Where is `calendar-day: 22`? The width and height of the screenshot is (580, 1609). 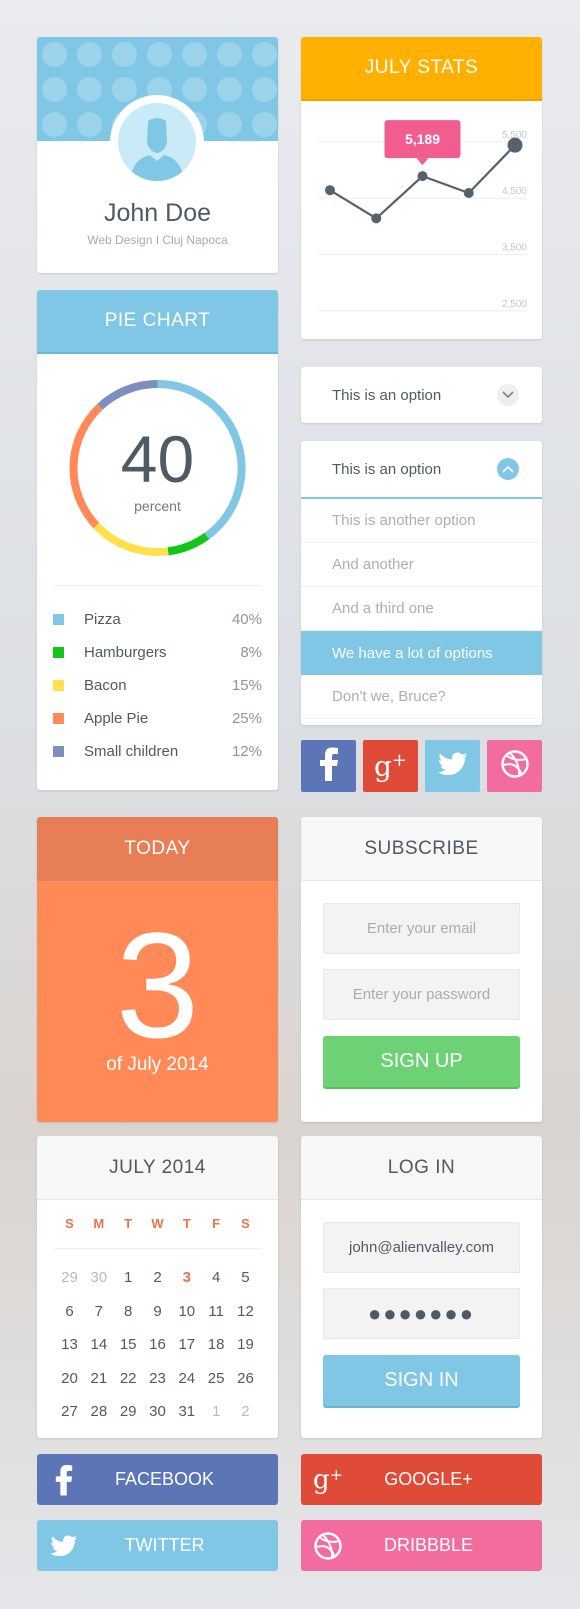
calendar-day: 22 is located at coordinates (128, 1378).